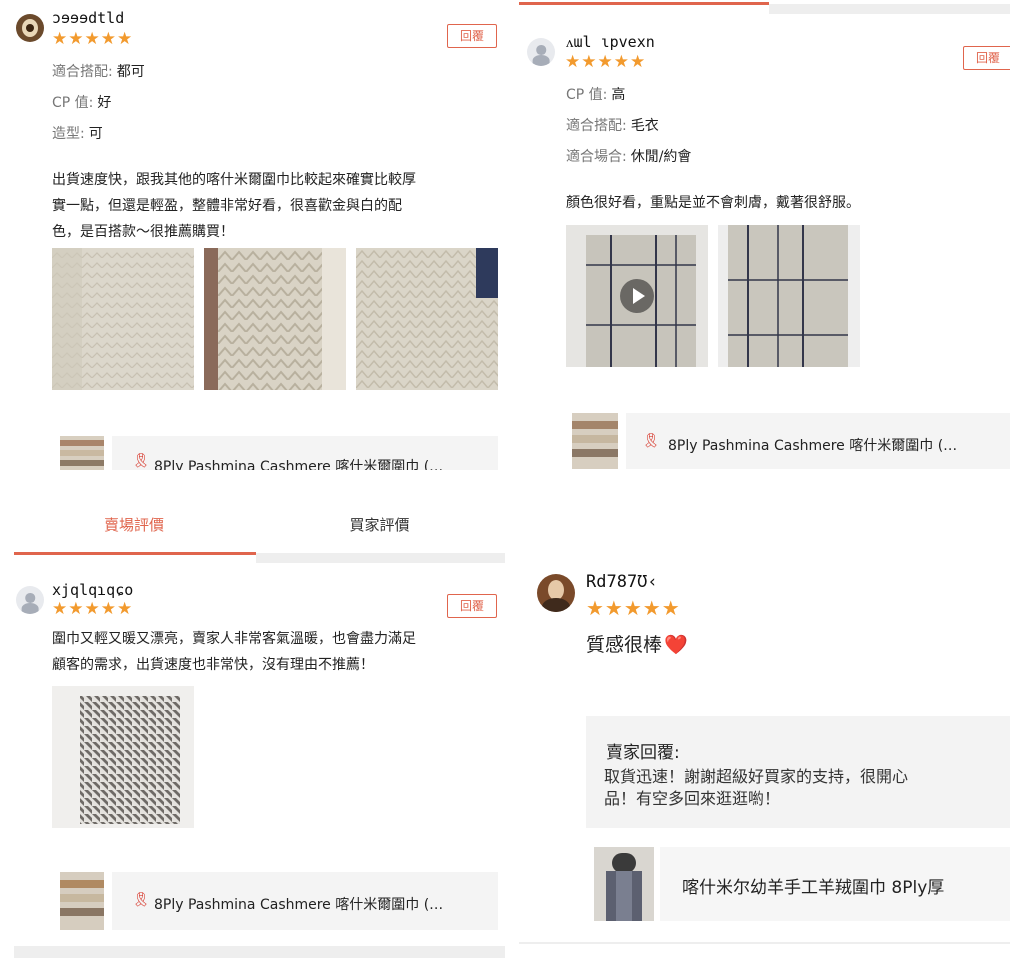 Image resolution: width=1024 pixels, height=977 pixels. I want to click on attr-row: 適合搭配: 毛衣, so click(612, 125).